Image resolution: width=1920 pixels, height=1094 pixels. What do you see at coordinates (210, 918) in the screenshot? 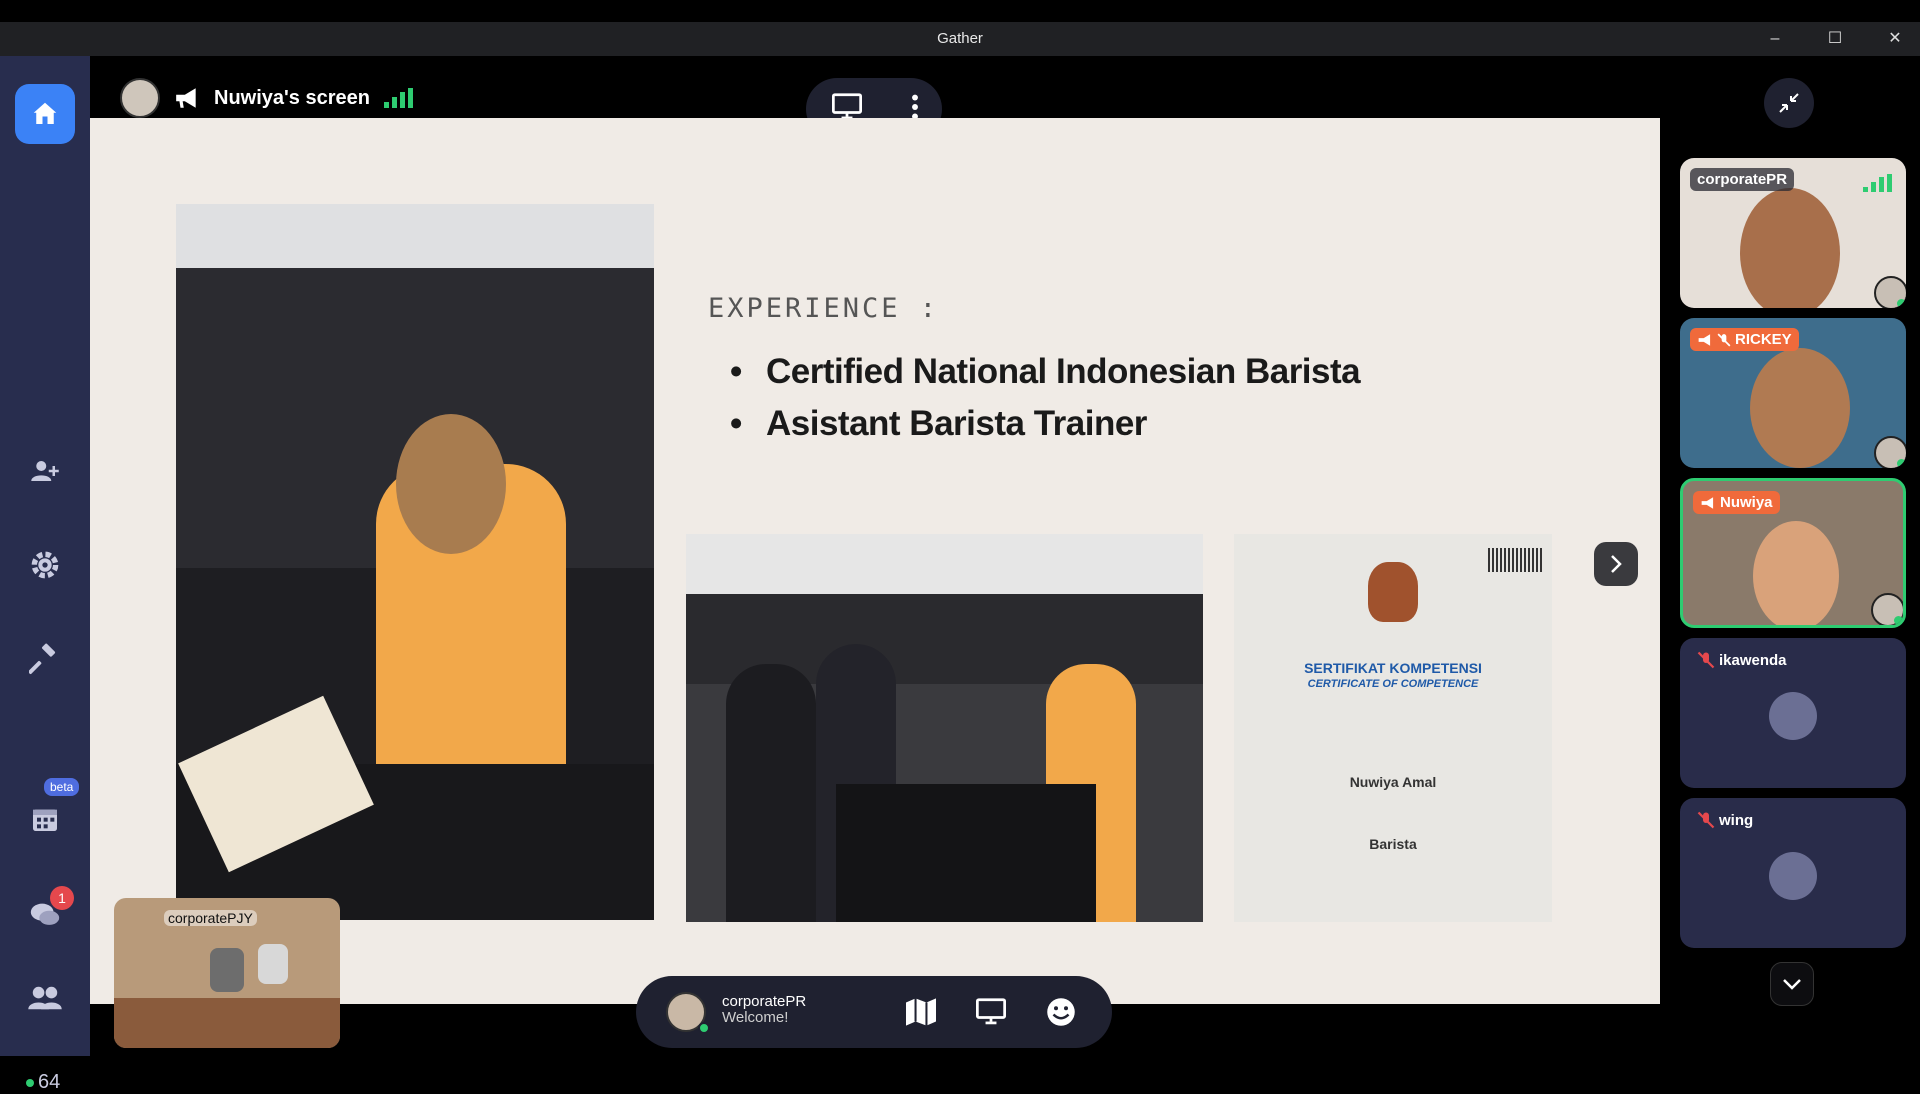
I see `minimap-player-label: corporatePJY` at bounding box center [210, 918].